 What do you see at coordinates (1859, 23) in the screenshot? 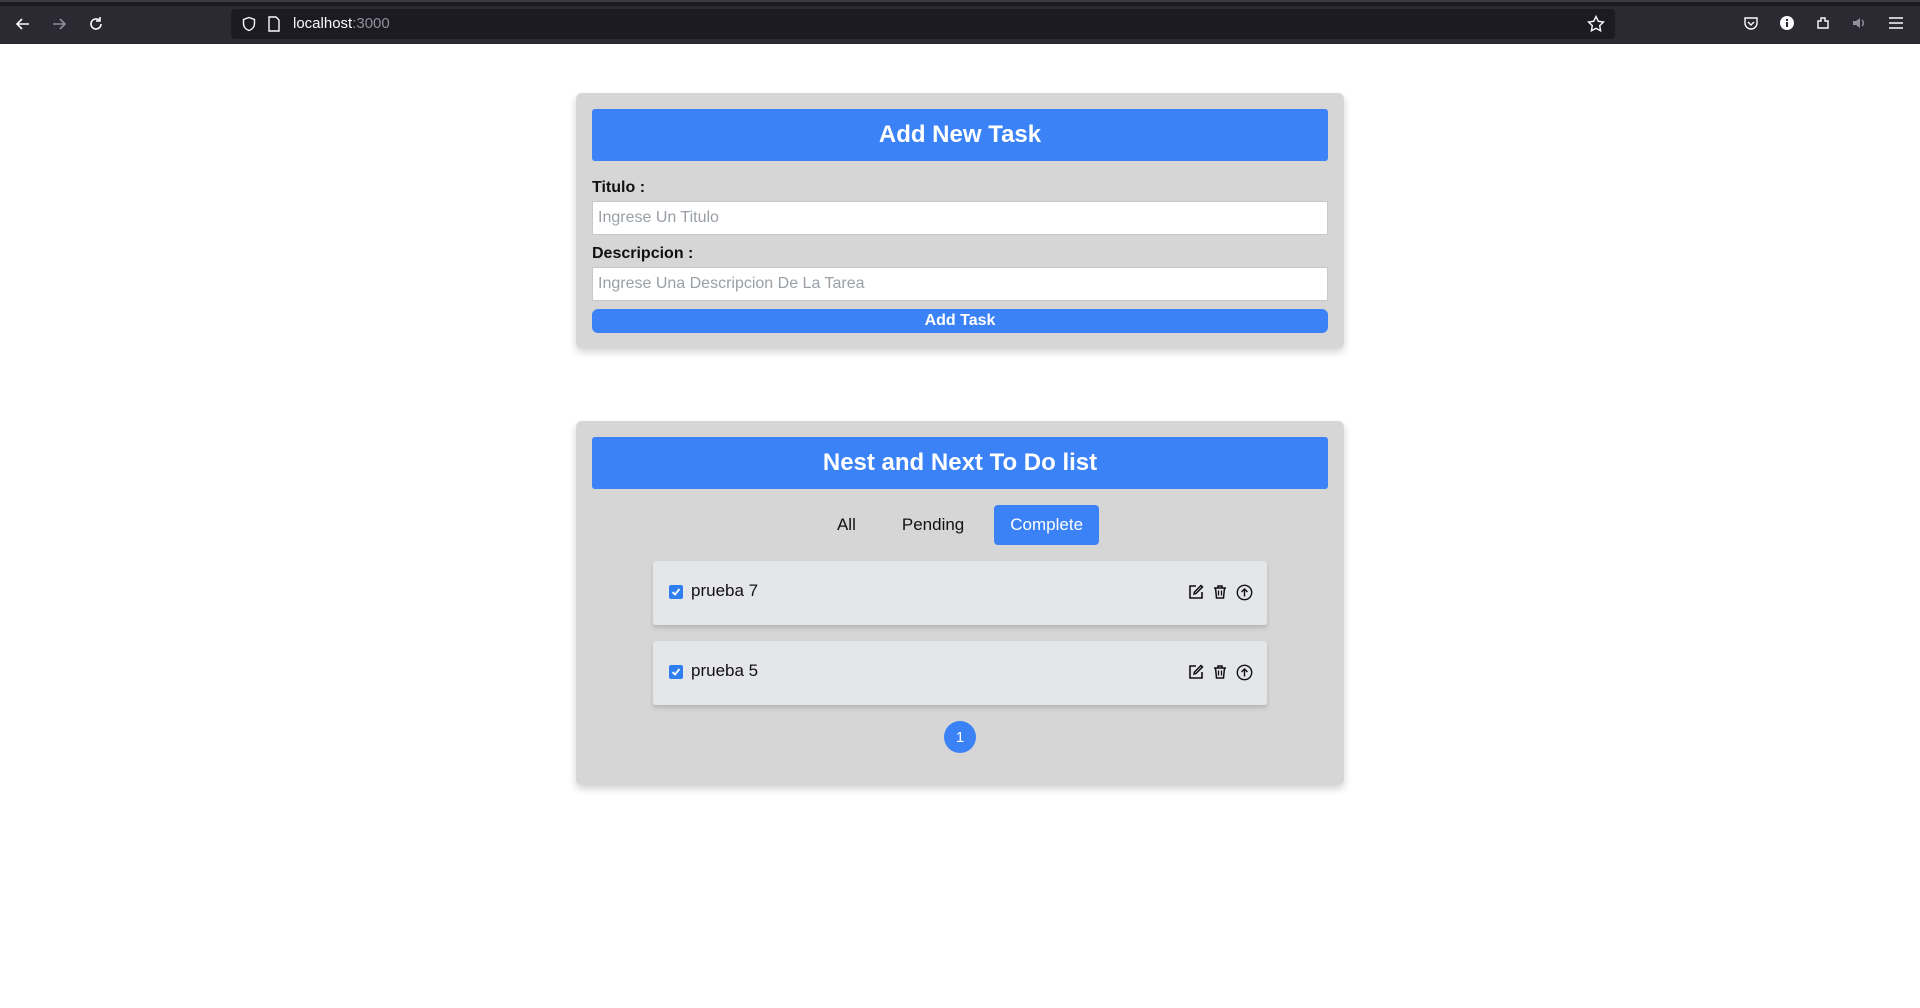
I see `speaker-icon` at bounding box center [1859, 23].